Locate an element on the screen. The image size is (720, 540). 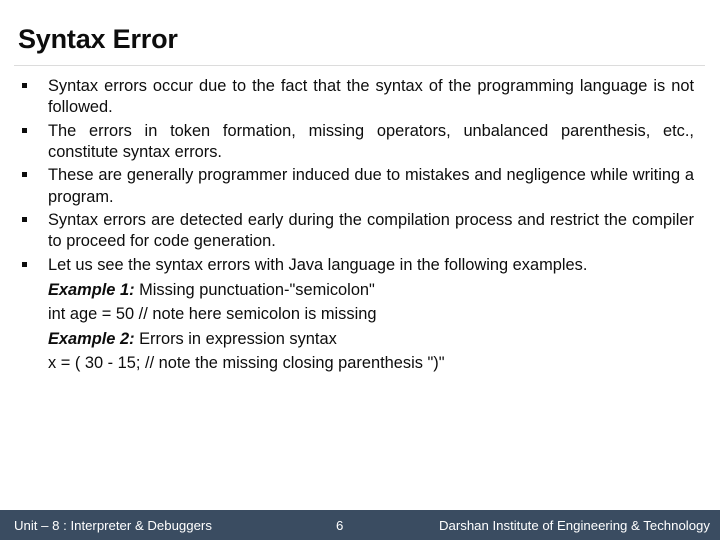
title-area: Syntax Error is located at coordinates (360, 33).